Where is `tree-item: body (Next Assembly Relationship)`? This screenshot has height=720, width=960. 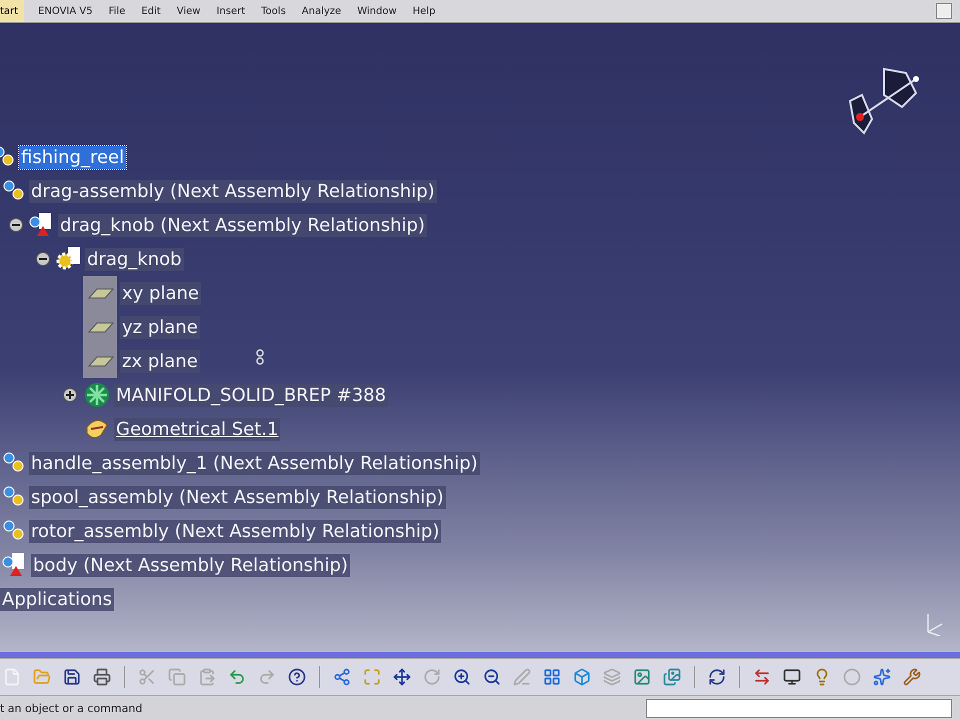 tree-item: body (Next Assembly Relationship) is located at coordinates (190, 565).